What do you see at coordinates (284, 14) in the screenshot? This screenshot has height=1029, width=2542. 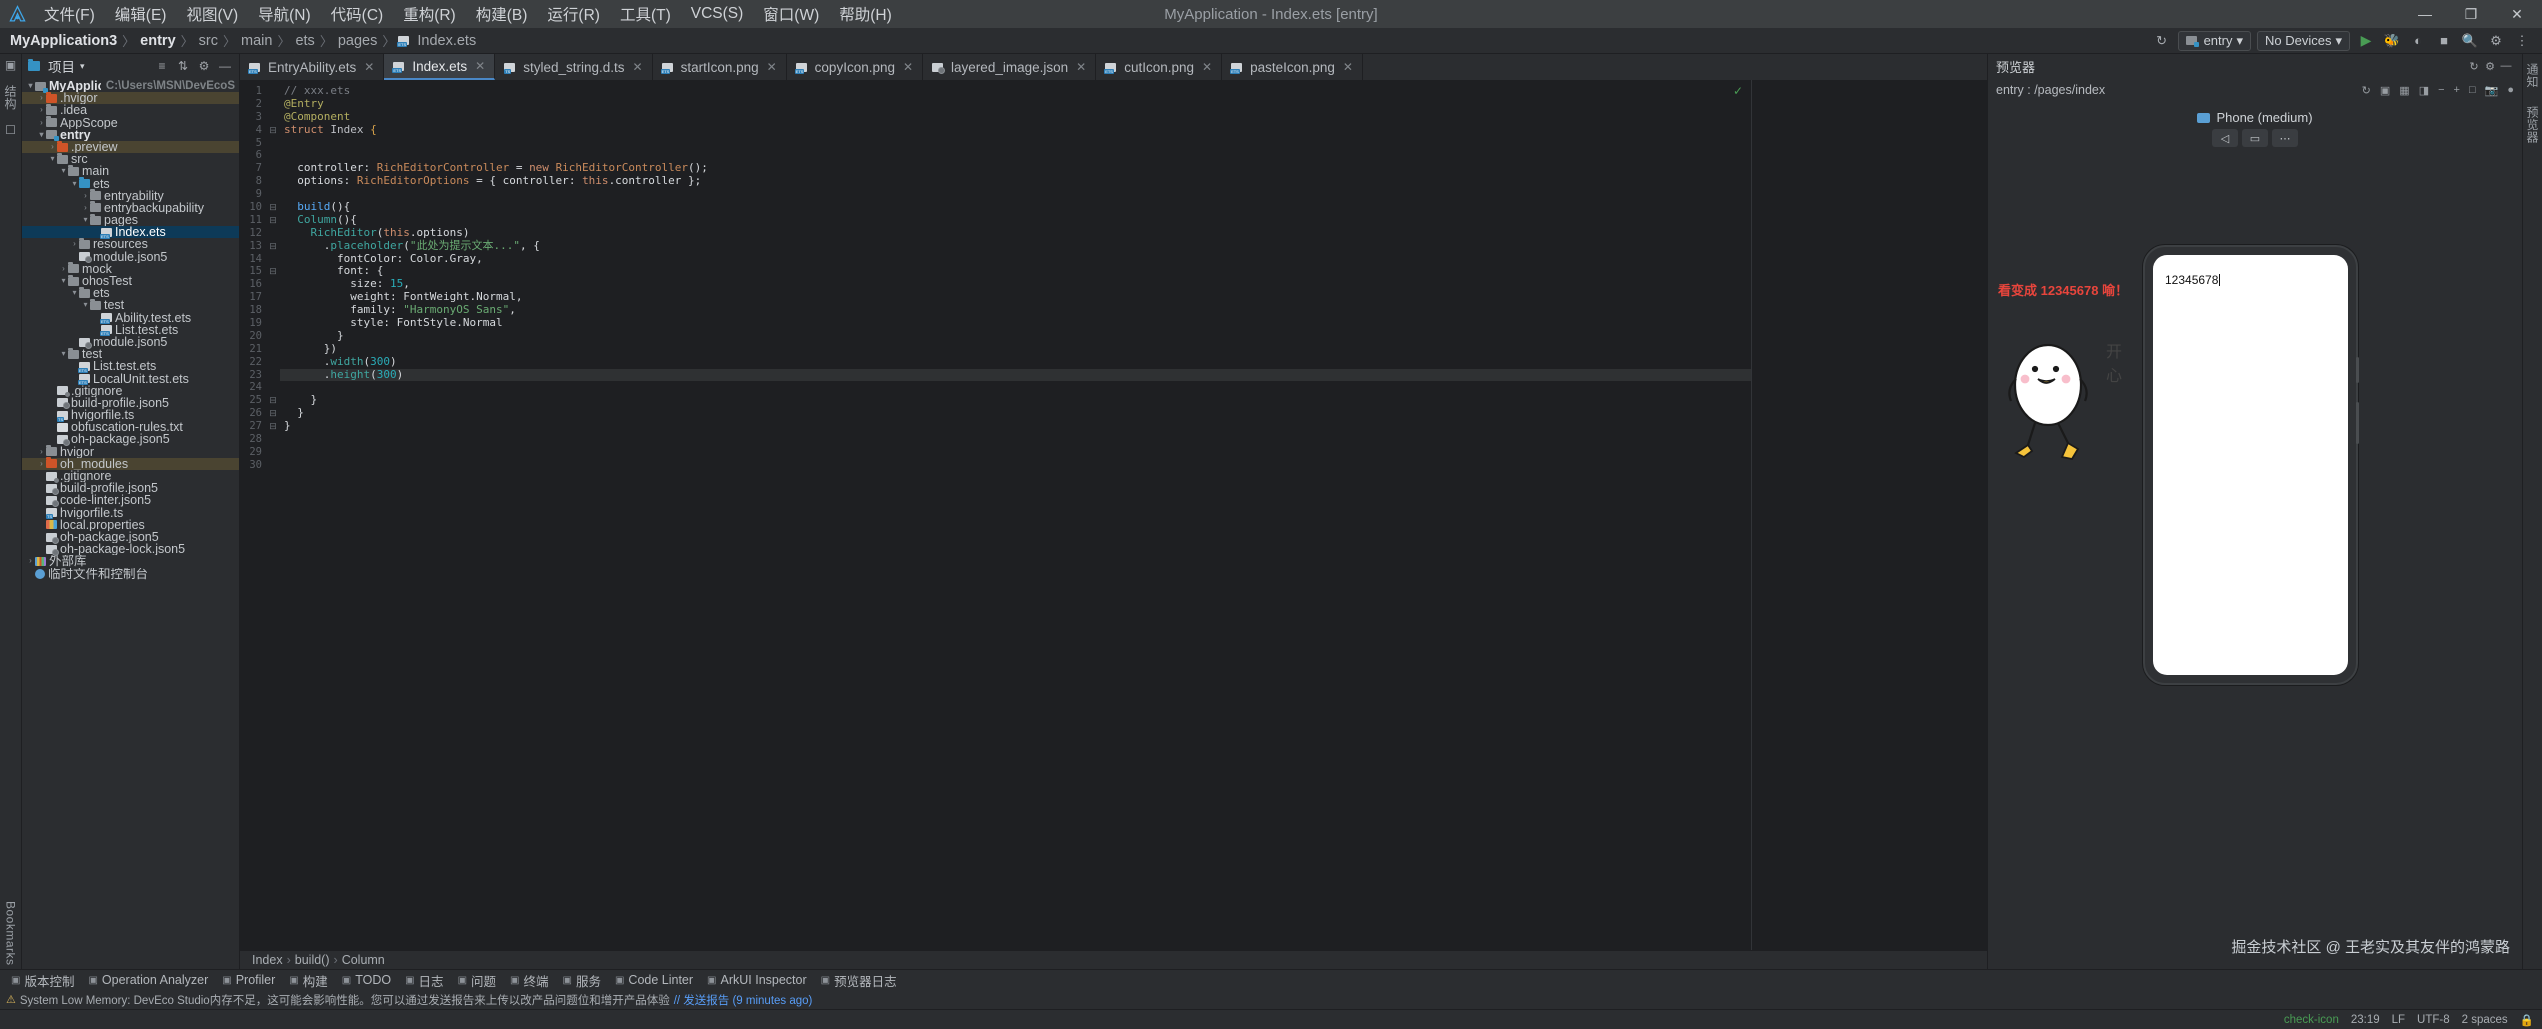 I see `menu-item-navigate: 导航(N)` at bounding box center [284, 14].